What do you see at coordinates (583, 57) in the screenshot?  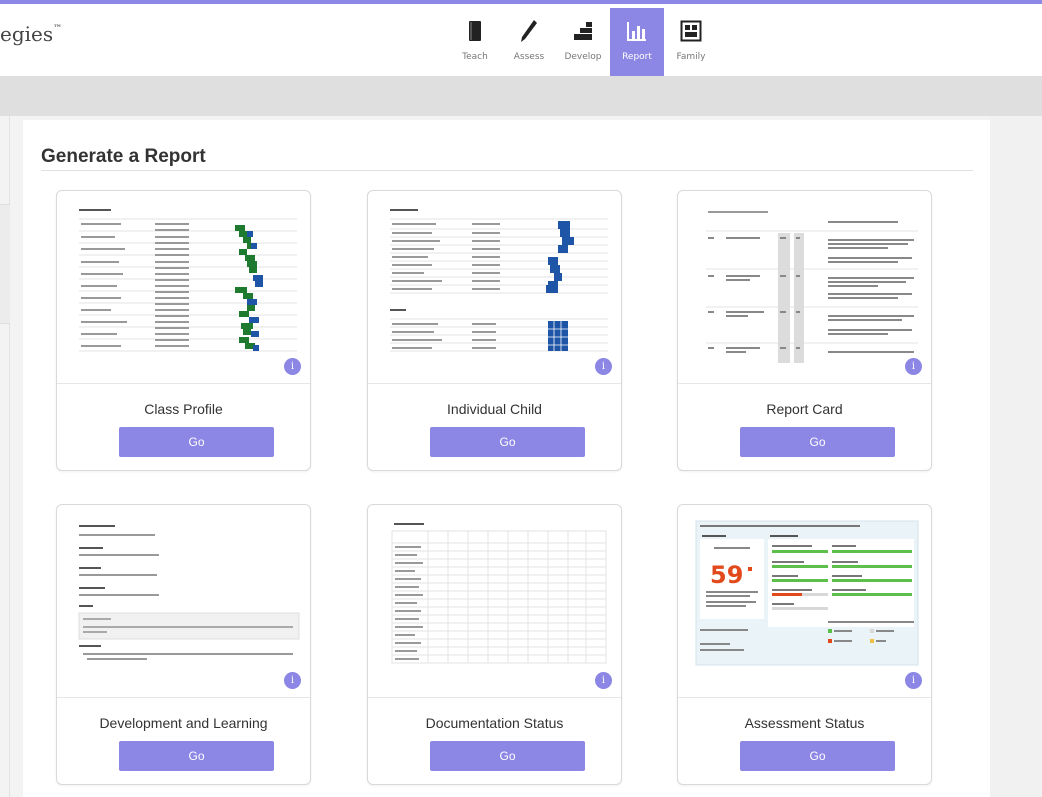 I see `nav-develop-label: Develop` at bounding box center [583, 57].